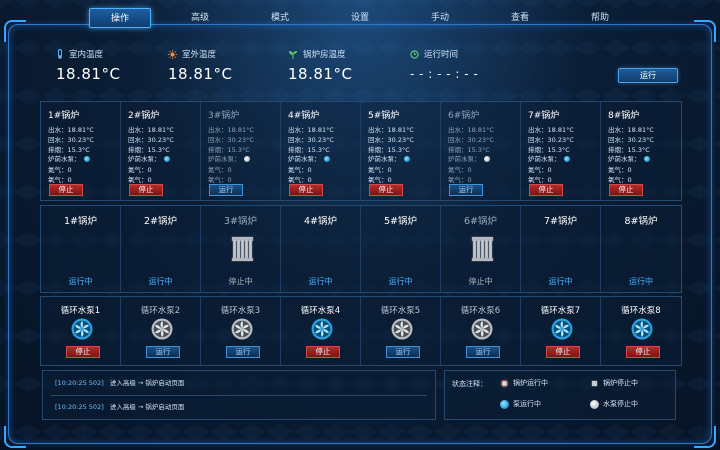 The width and height of the screenshot is (720, 450). I want to click on boiler-status-card: 6#锅炉 停止中, so click(481, 249).